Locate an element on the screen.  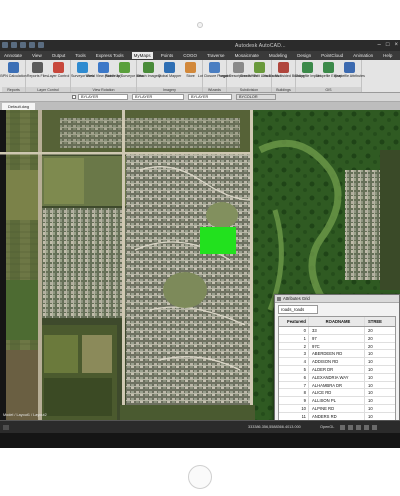
layout-tabs: Model / Layout1 / Layout2 is located at coordinates (25, 415).